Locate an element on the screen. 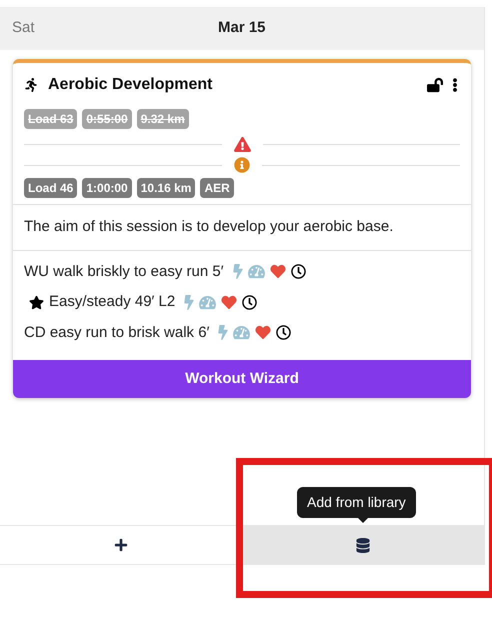 Image resolution: width=492 pixels, height=619 pixels. stat-badge: 10.16 km is located at coordinates (166, 188).